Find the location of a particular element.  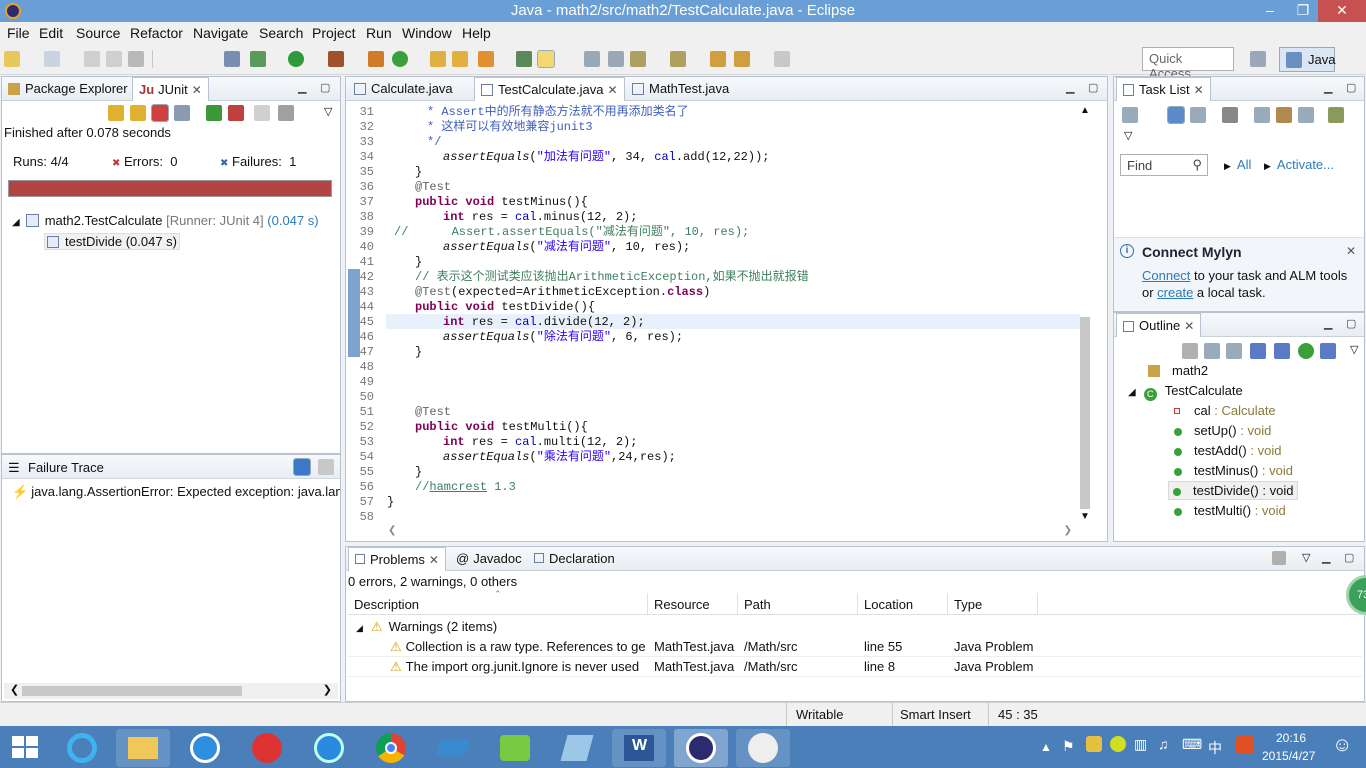

new-wizard-icon is located at coordinates (52, 59).